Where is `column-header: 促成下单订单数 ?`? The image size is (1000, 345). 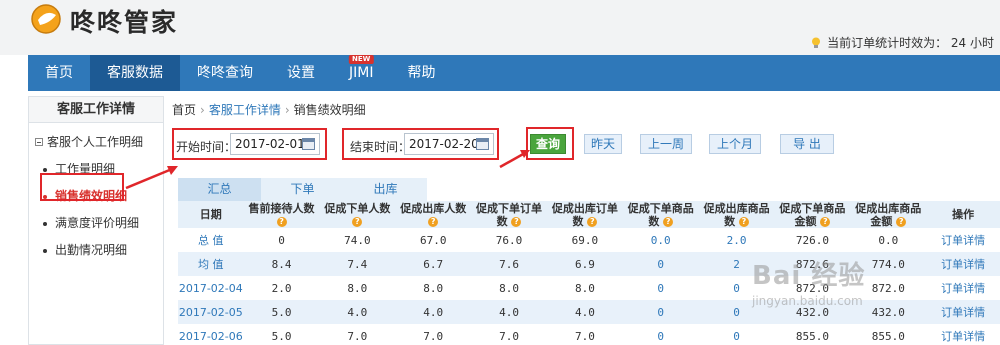 column-header: 促成下单订单数 ? is located at coordinates (509, 214).